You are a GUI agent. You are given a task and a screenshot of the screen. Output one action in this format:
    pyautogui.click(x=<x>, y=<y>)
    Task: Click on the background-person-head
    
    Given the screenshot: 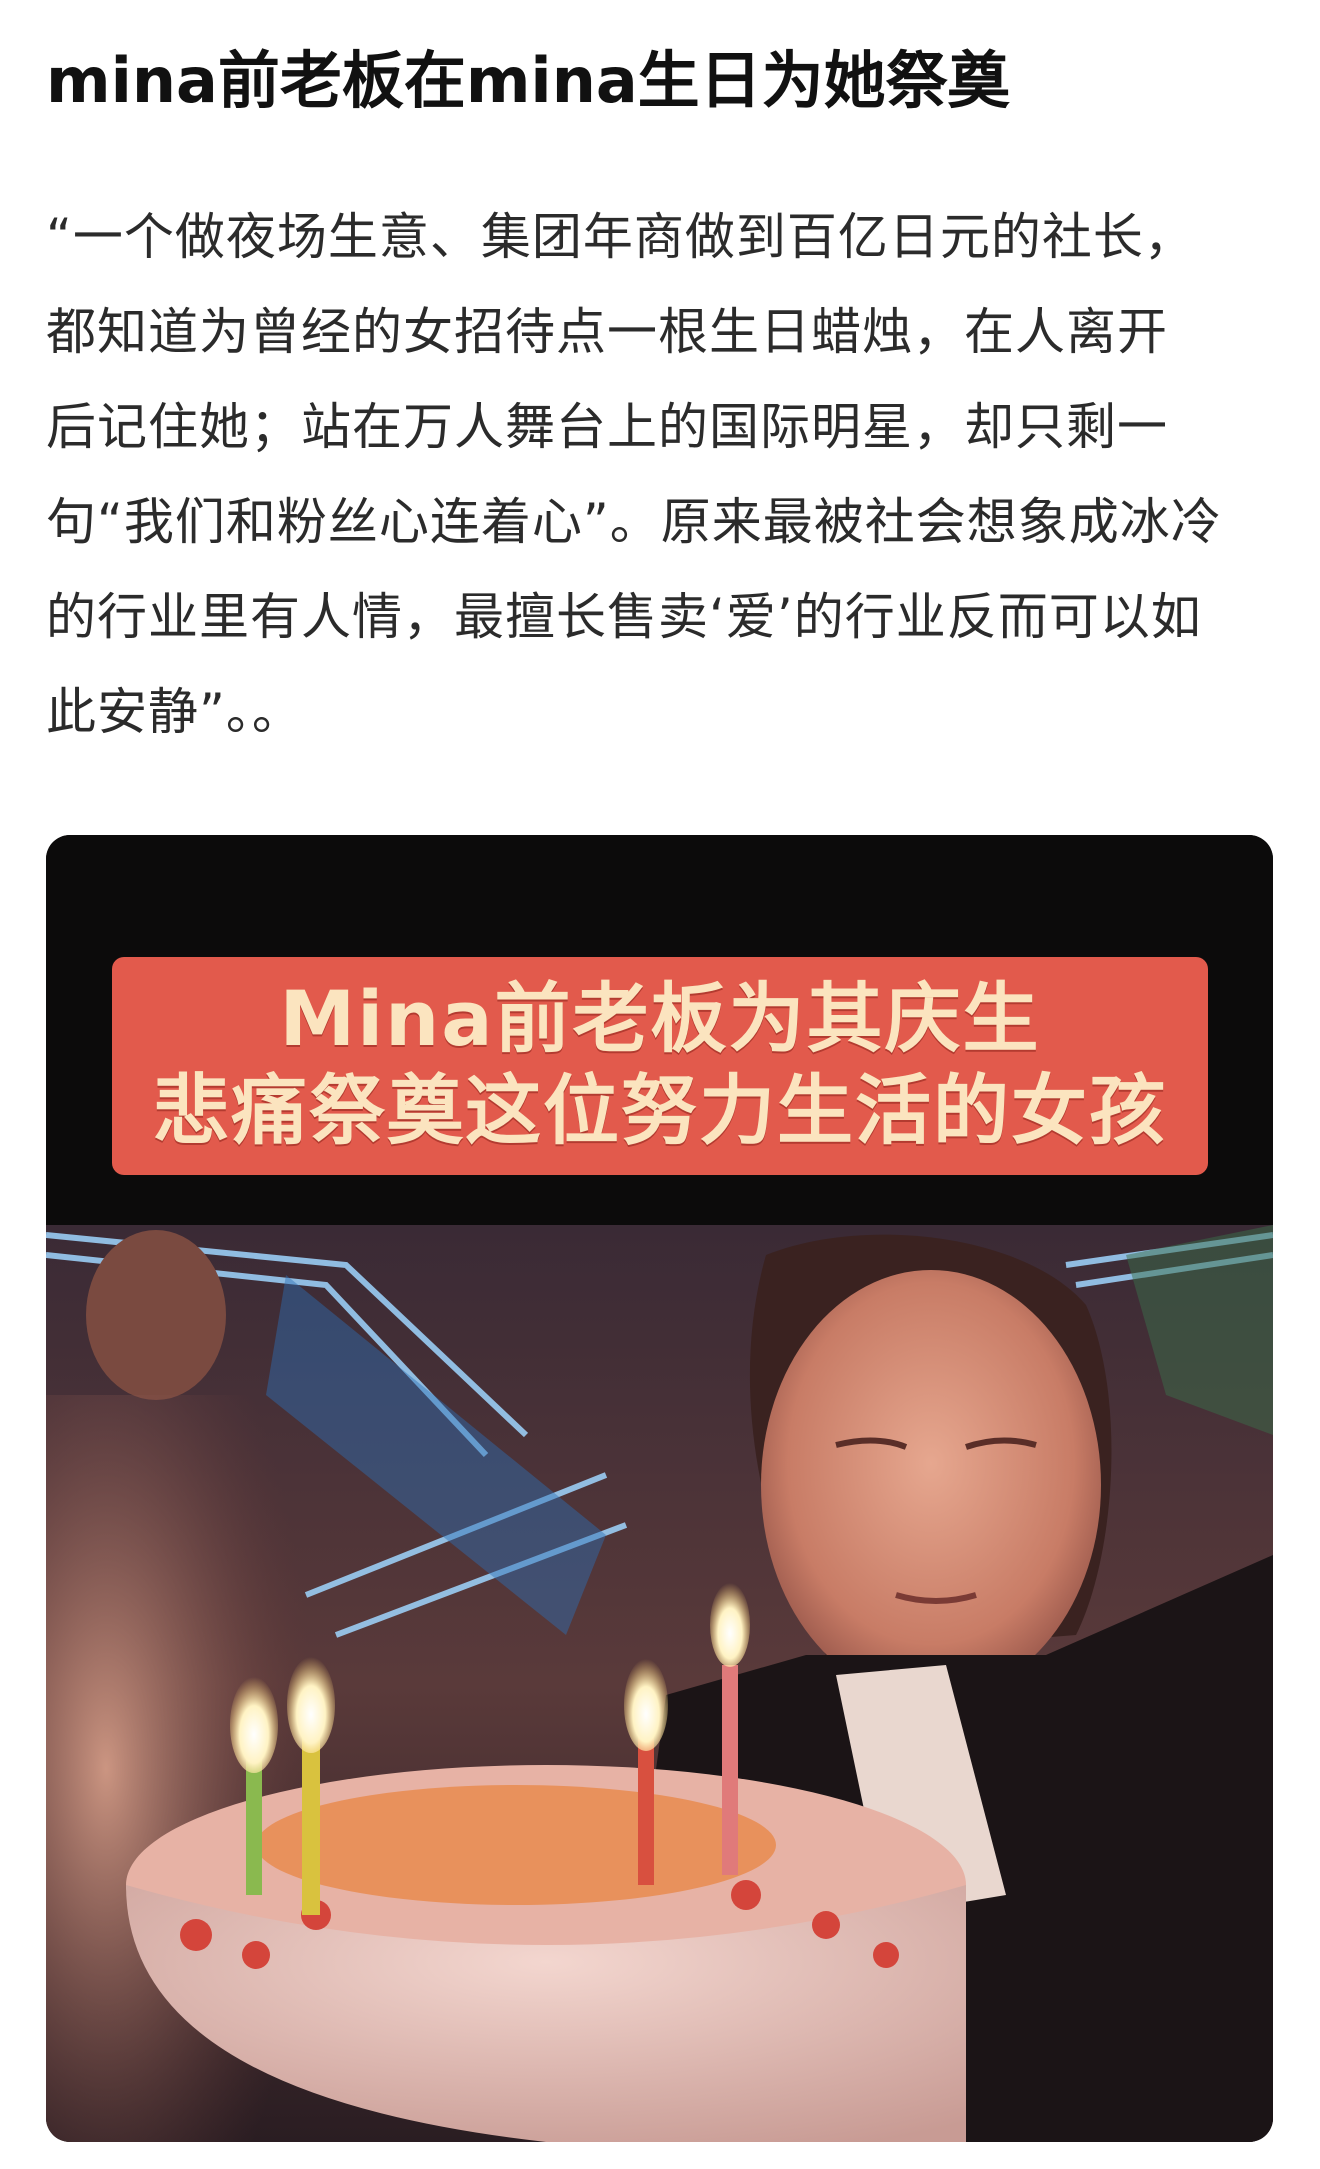 What is the action you would take?
    pyautogui.click(x=156, y=1315)
    